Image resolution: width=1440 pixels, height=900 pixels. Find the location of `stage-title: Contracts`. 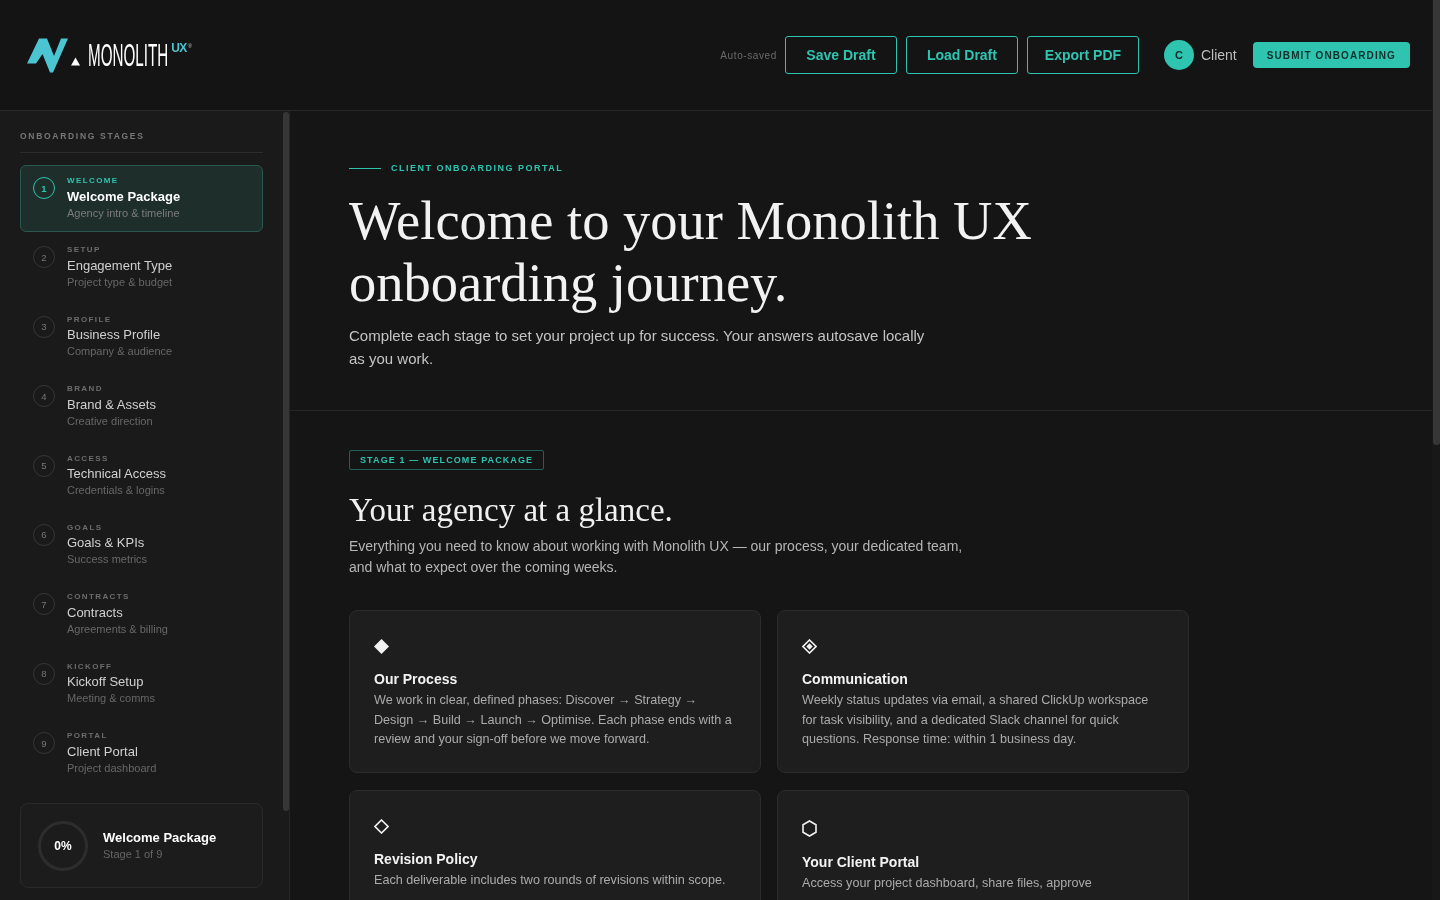

stage-title: Contracts is located at coordinates (95, 612).